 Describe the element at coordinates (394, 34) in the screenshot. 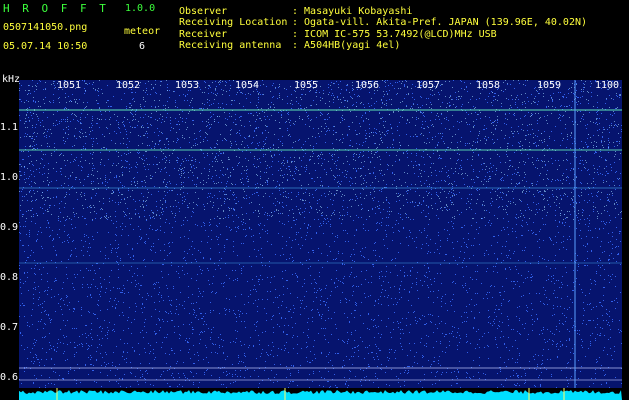

I see `receiver-value: : ICOM IC-575 53.7492(@LCD)MHz USB` at that location.